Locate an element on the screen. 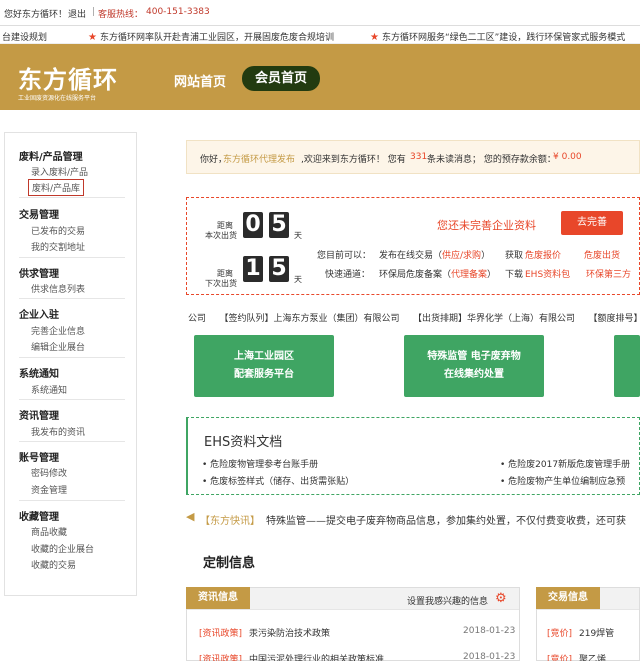 The height and width of the screenshot is (661, 640). sidebar-section-title: 废料/产品管理 is located at coordinates (51, 157).